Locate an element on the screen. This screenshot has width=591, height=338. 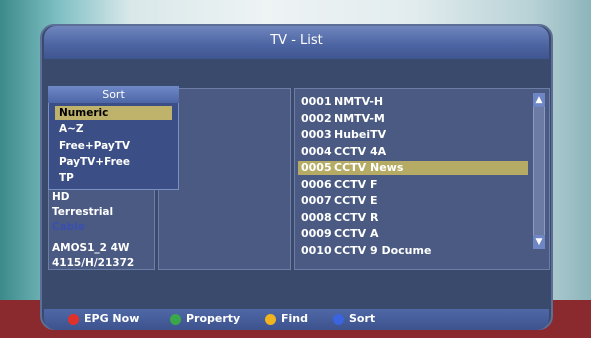
channel-row: 0007 CCTV E is located at coordinates (413, 201).